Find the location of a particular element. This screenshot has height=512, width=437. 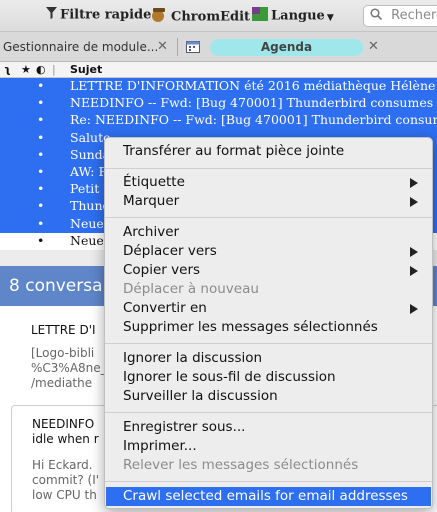

menu-item-ignore-subthread: Ignorer le sous-fil de discussion is located at coordinates (268, 377).